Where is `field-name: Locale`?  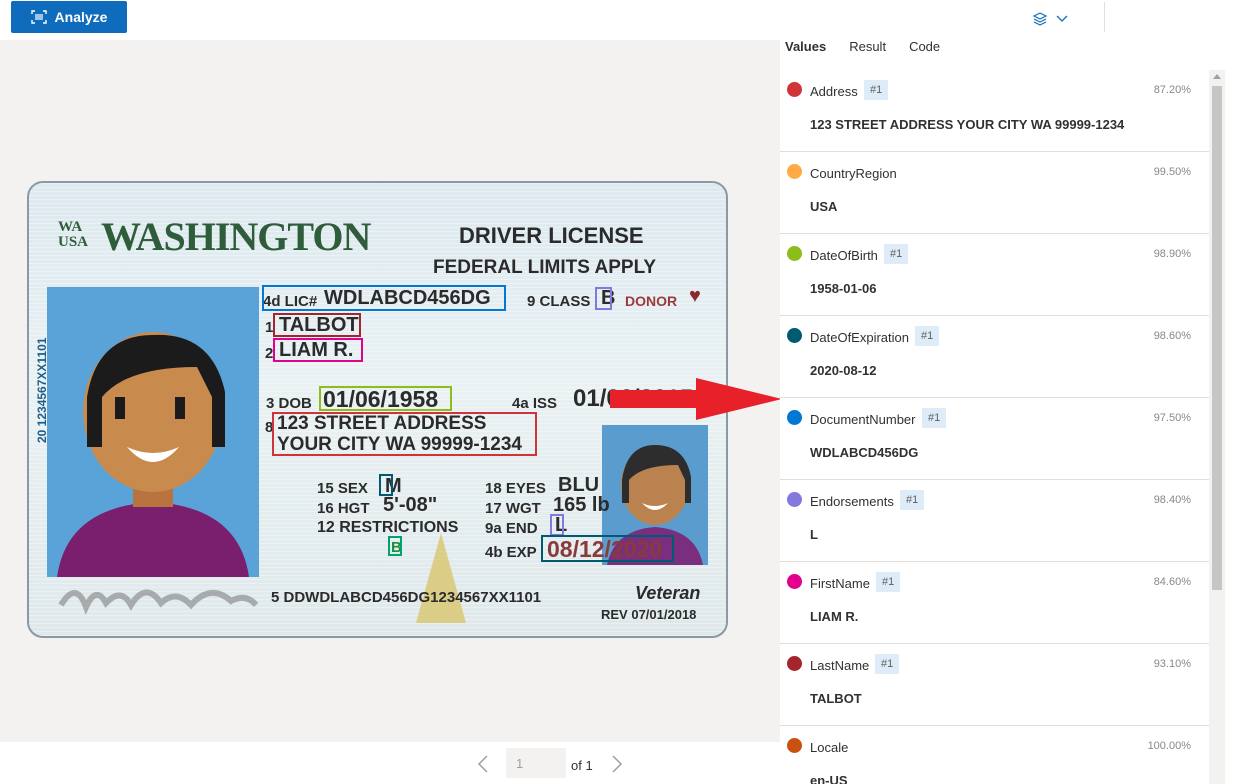 field-name: Locale is located at coordinates (829, 747).